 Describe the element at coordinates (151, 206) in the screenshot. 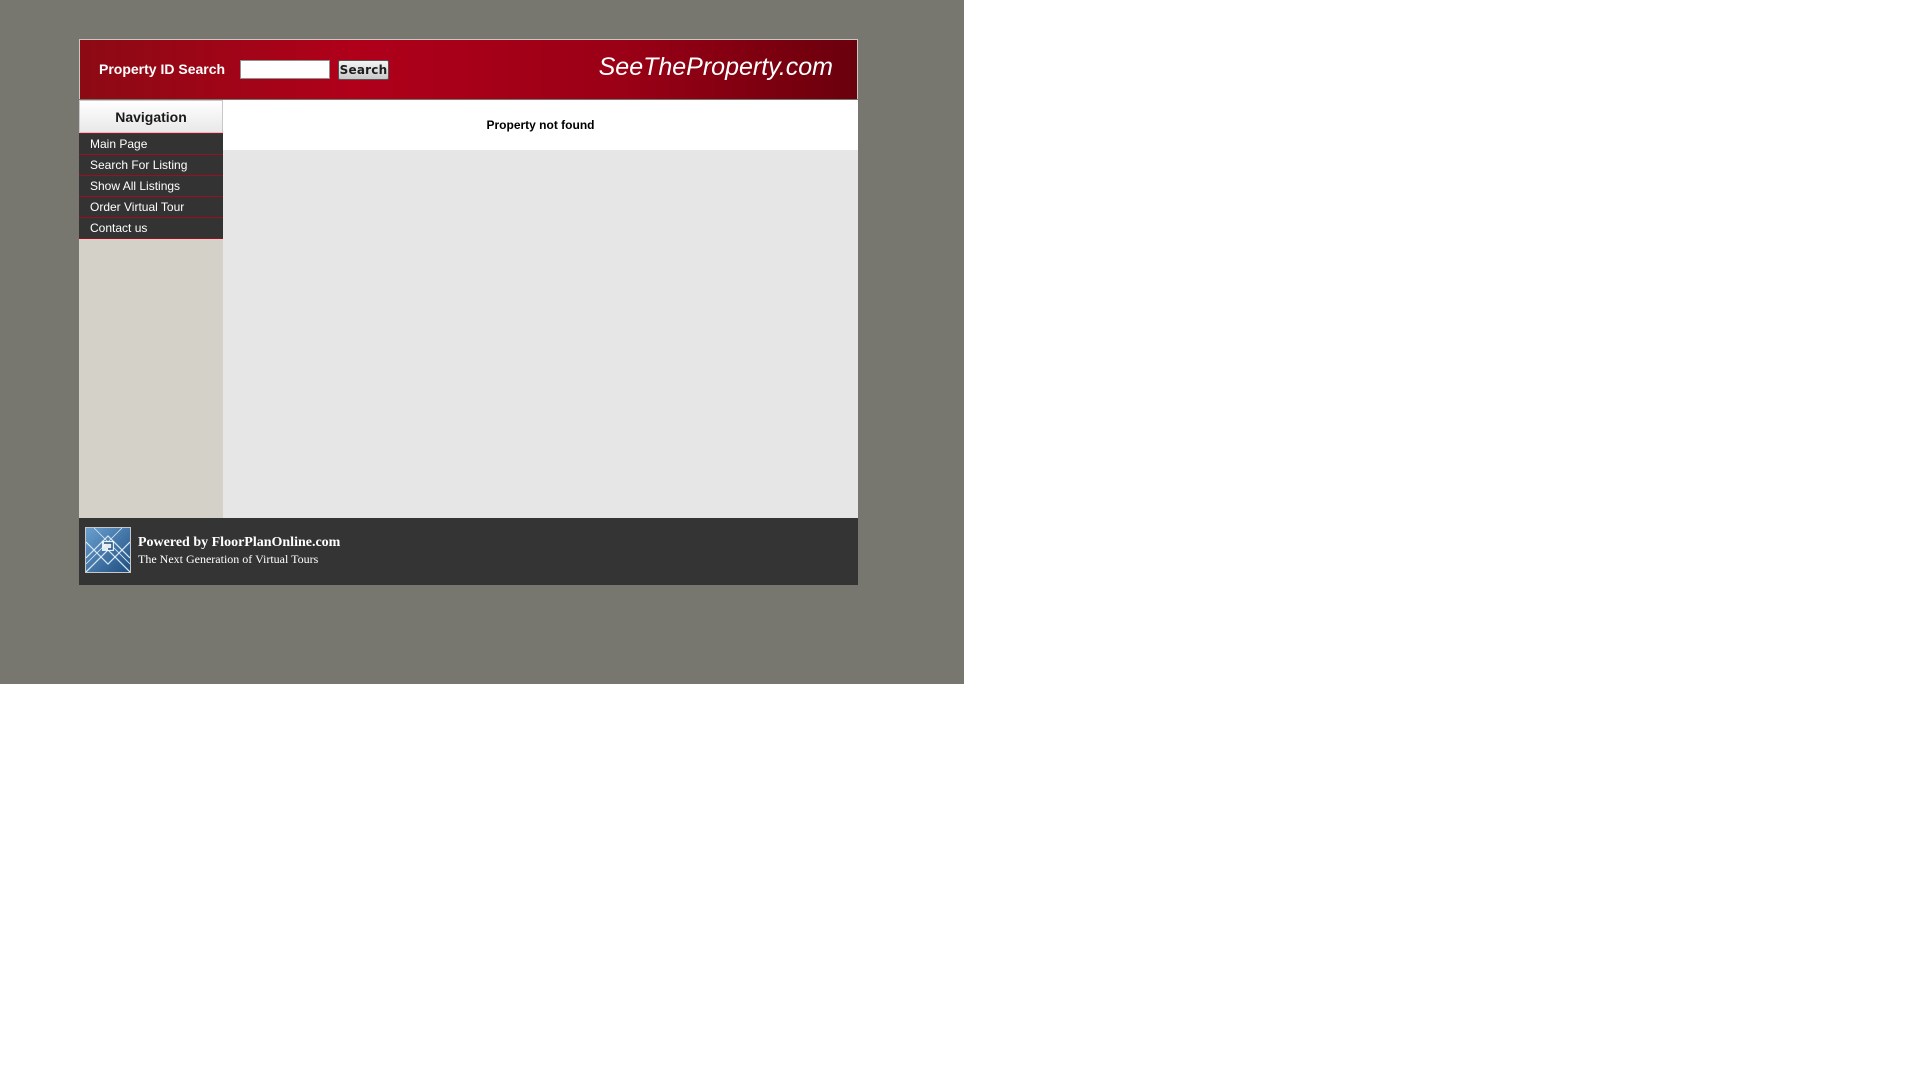

I see `nav-item-order-virtual-tour: Order Virtual Tour` at that location.